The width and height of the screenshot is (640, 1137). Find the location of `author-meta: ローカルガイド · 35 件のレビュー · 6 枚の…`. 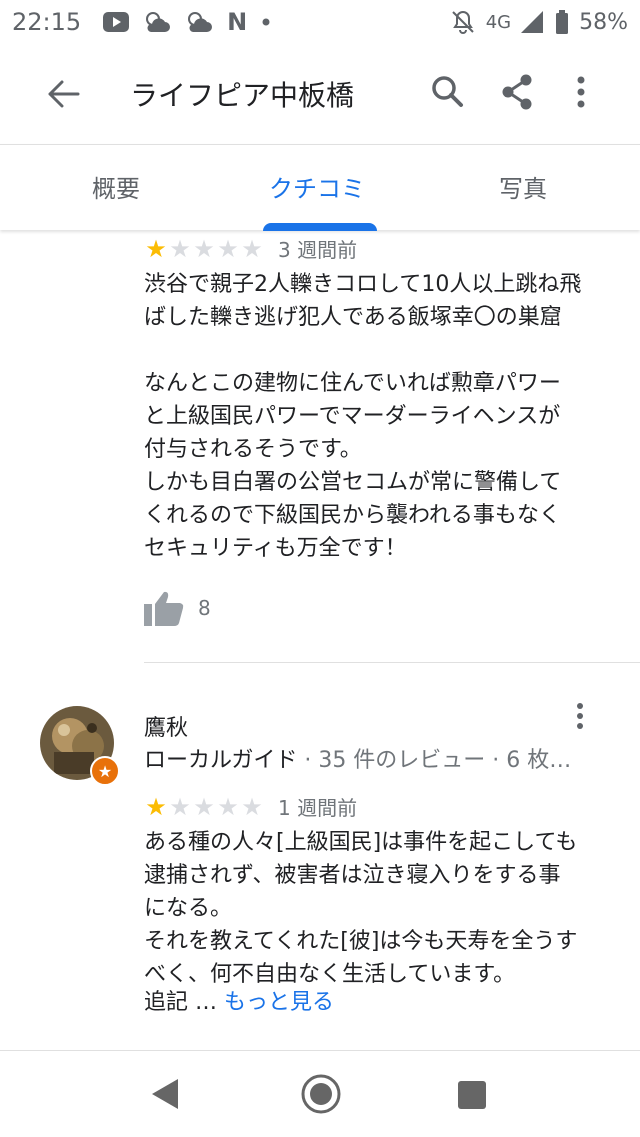

author-meta: ローカルガイド · 35 件のレビュー · 6 枚の… is located at coordinates (367, 758).